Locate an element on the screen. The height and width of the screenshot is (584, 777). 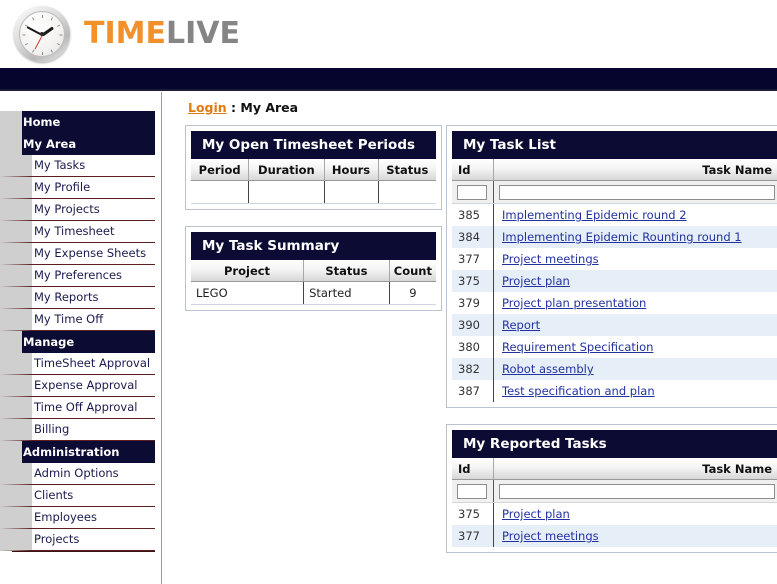
column-header-count: Count is located at coordinates (412, 271).